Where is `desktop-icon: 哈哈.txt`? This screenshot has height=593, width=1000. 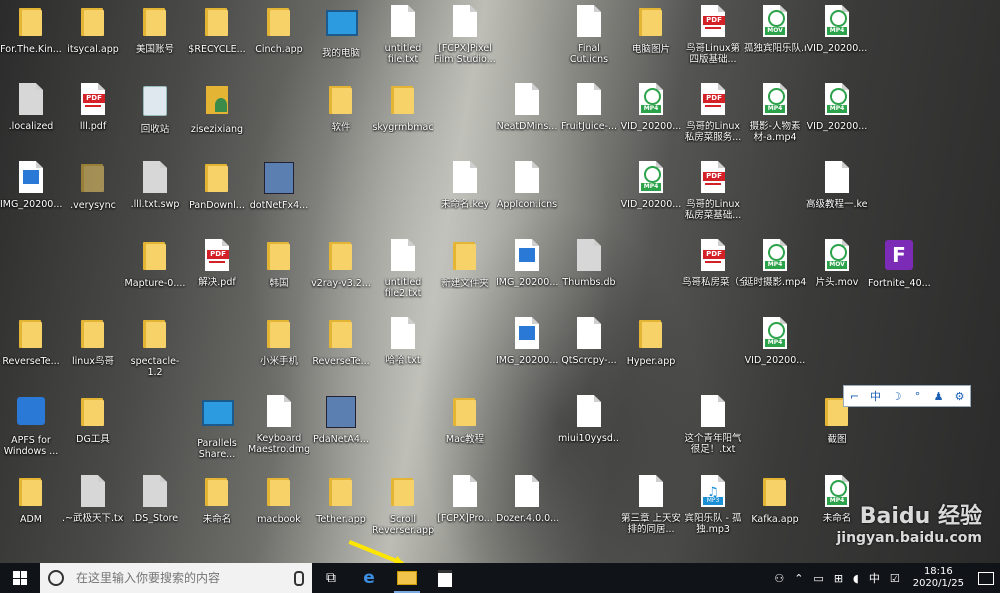
desktop-icon: 哈哈.txt is located at coordinates (403, 351).